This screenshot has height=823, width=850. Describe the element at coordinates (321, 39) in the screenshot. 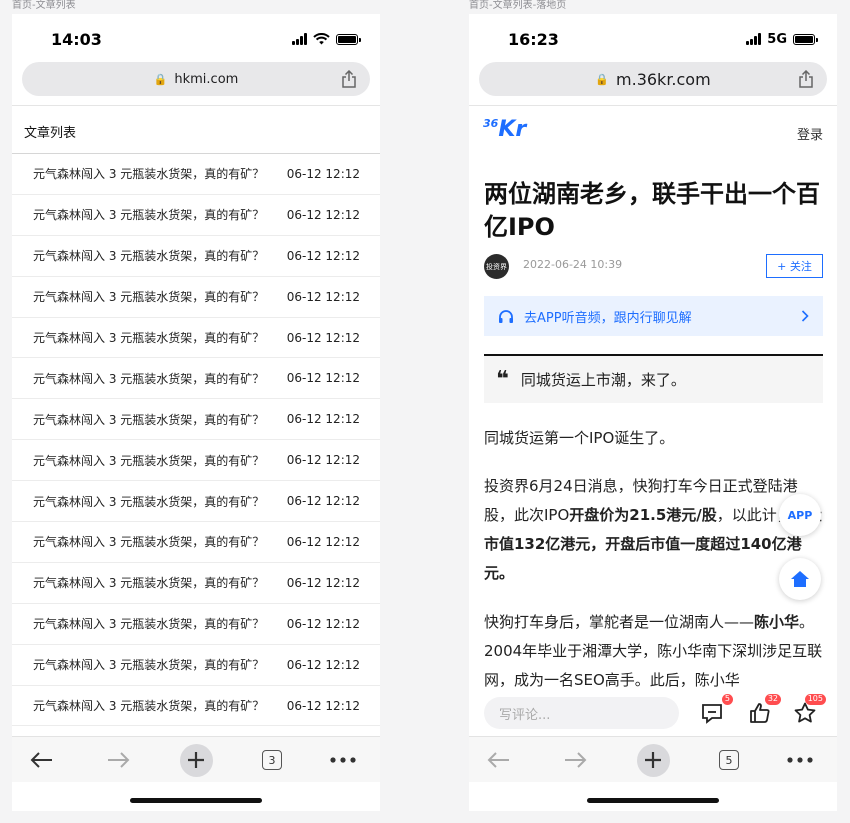

I see `wifi-icon` at that location.